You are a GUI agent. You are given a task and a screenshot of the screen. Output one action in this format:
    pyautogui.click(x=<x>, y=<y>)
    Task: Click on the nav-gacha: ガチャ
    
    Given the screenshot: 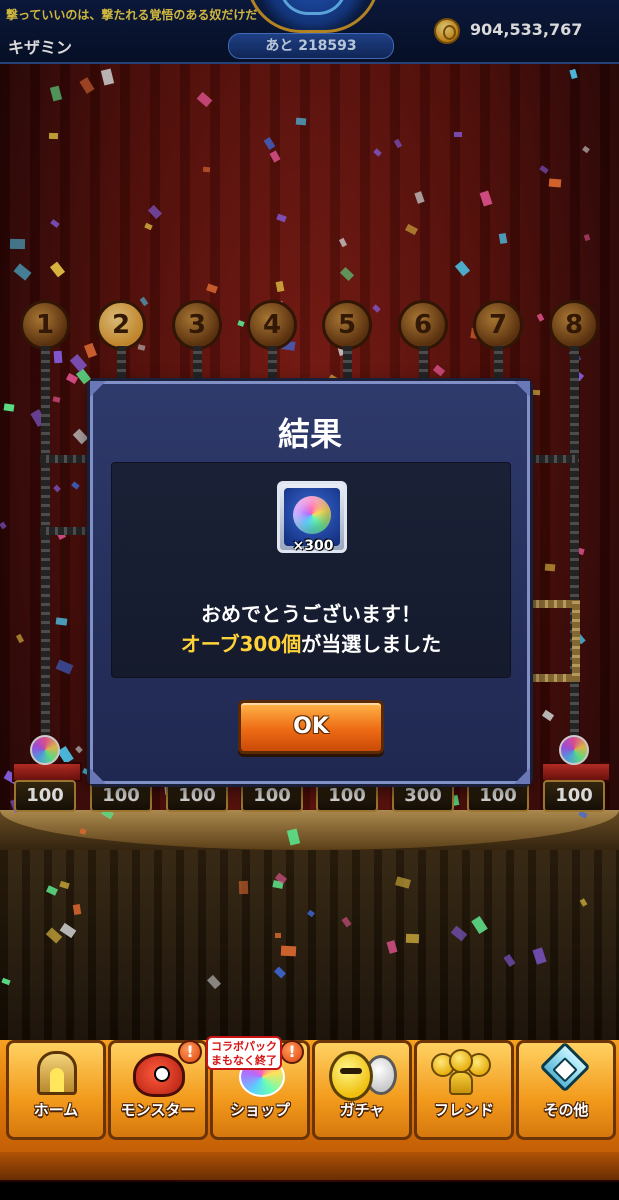 What is the action you would take?
    pyautogui.click(x=362, y=1090)
    